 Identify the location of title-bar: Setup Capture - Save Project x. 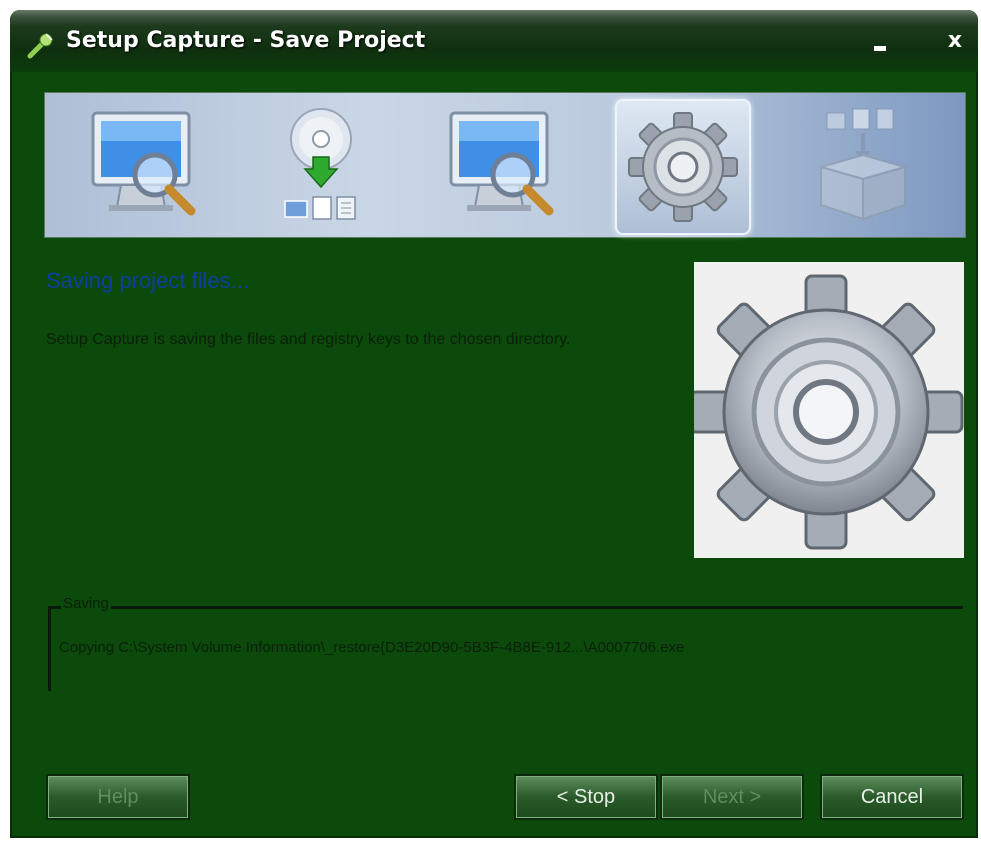
(494, 41).